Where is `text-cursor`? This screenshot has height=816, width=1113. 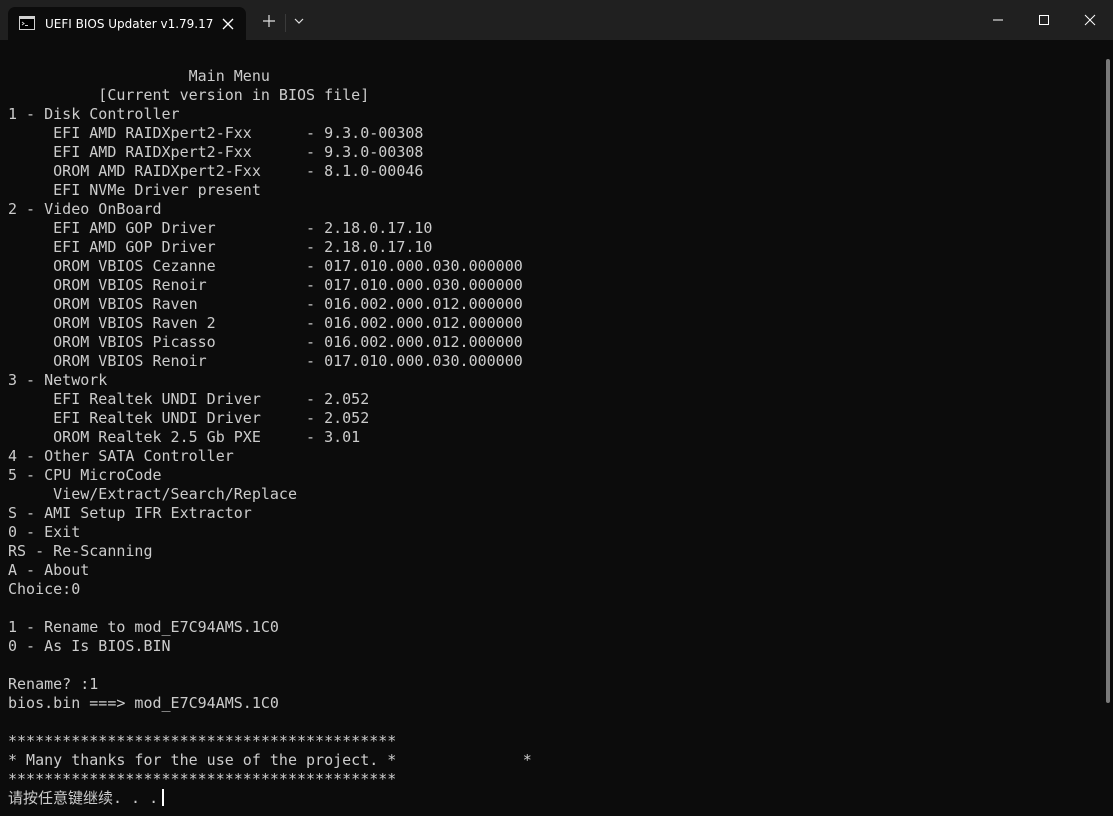
text-cursor is located at coordinates (163, 797).